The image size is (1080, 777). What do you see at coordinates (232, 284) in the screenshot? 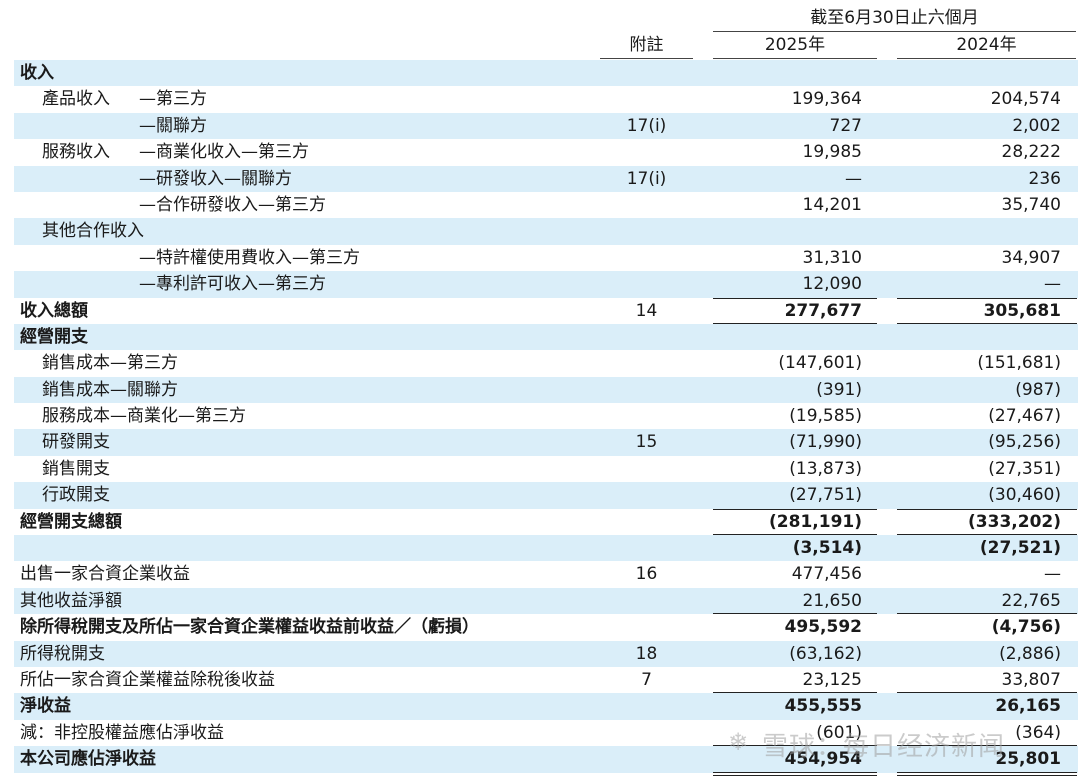
I see `row-label: —專利許可收入—第三方` at bounding box center [232, 284].